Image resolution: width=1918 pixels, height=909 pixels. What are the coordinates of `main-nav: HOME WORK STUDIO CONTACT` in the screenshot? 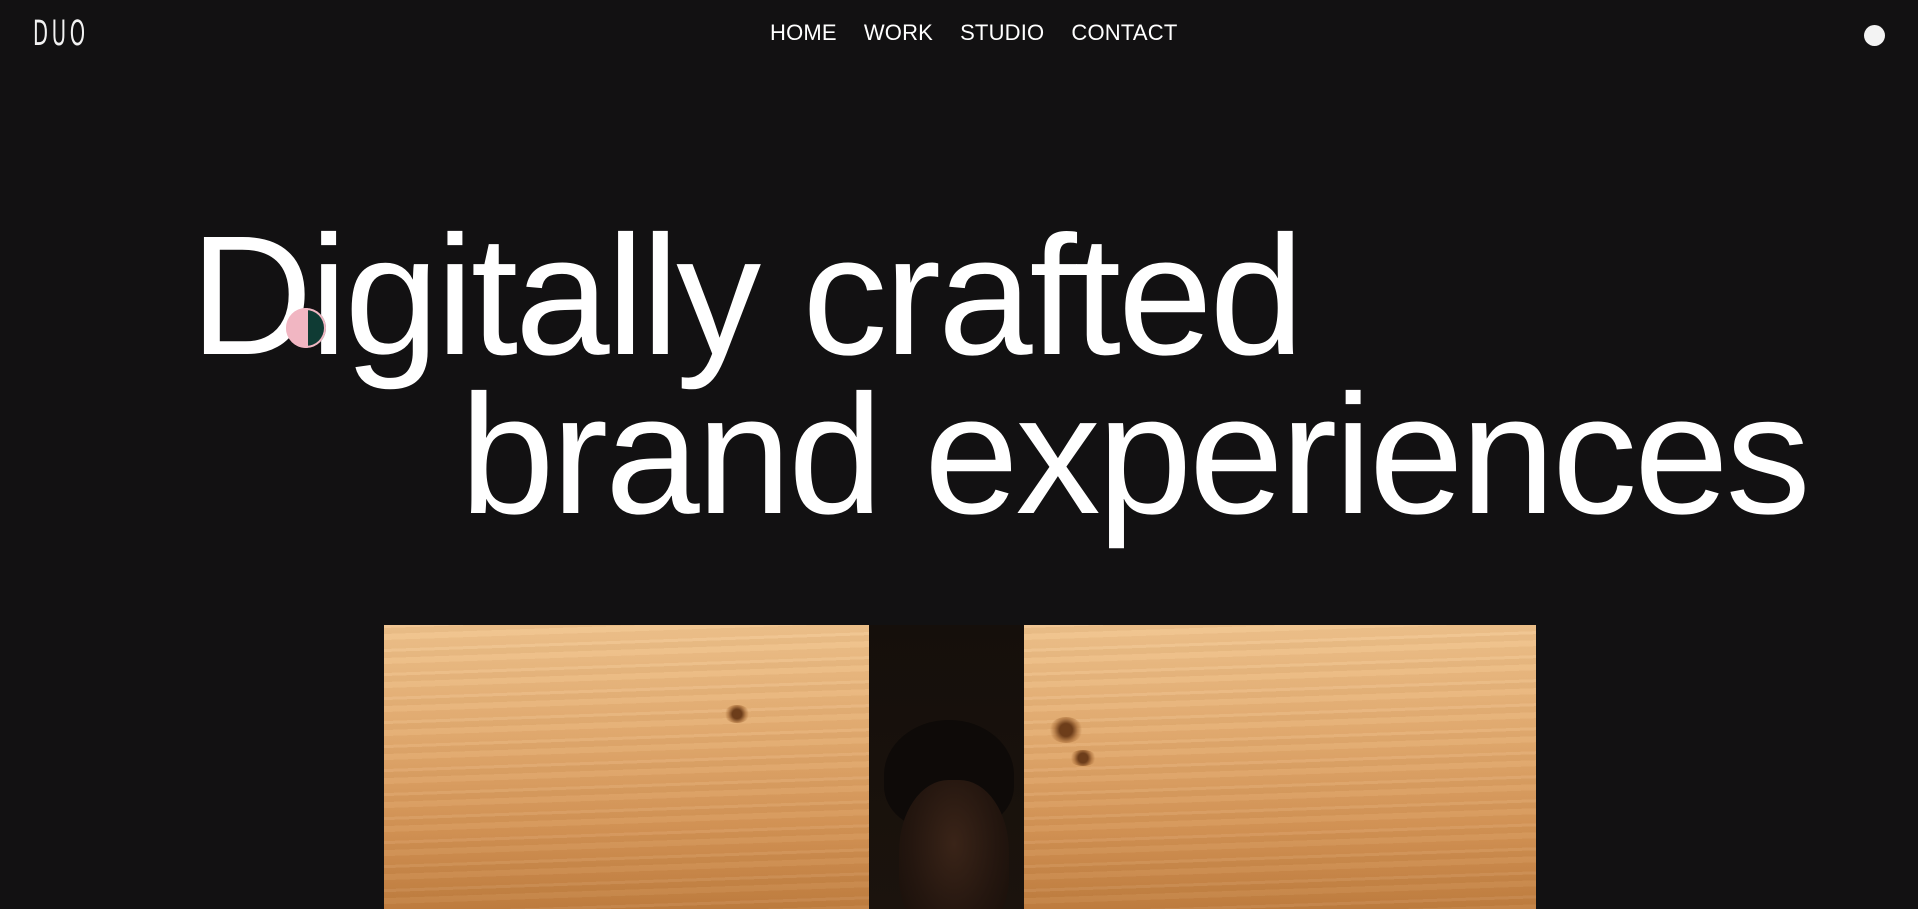 It's located at (973, 33).